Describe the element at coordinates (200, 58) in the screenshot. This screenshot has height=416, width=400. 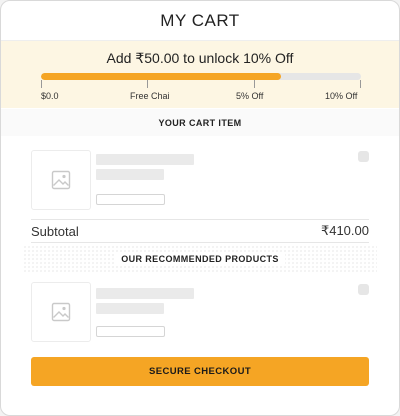
I see `offer-message: Add ₹50.00 to unlock 10% Off` at that location.